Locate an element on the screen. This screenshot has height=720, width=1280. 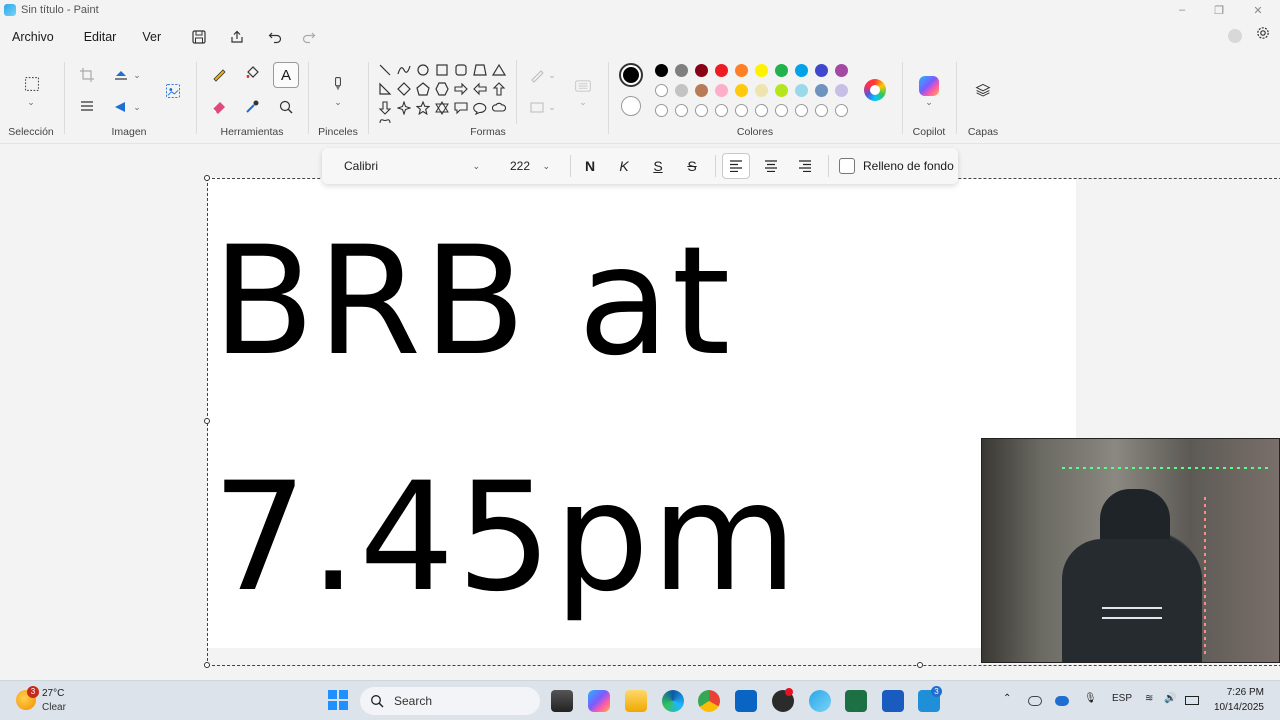
battery-icon is located at coordinates (1192, 700).